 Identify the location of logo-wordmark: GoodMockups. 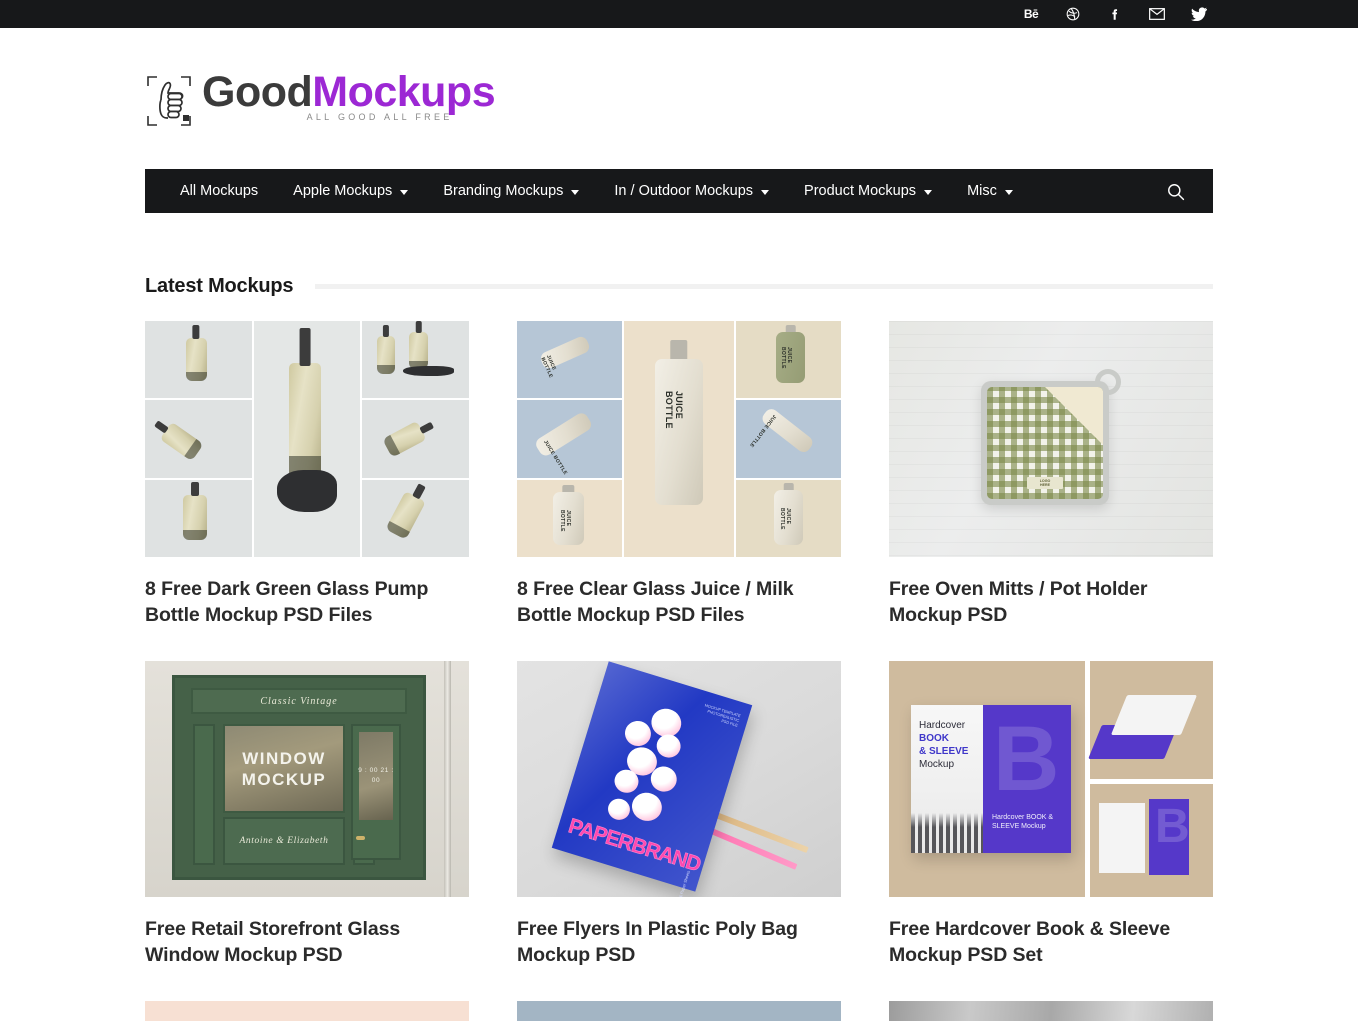
(349, 92).